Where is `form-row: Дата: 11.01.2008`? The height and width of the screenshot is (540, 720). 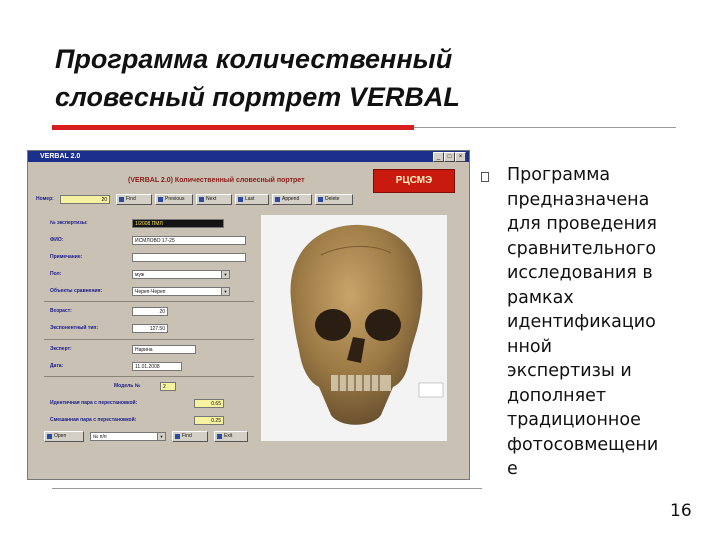 form-row: Дата: 11.01.2008 is located at coordinates (149, 367).